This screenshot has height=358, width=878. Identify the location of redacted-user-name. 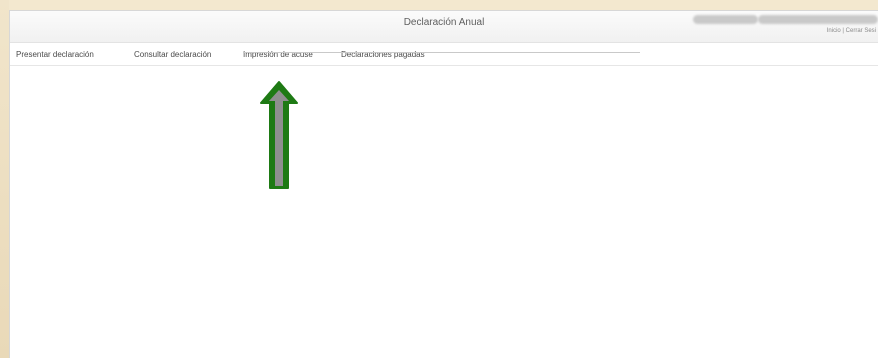
(818, 19).